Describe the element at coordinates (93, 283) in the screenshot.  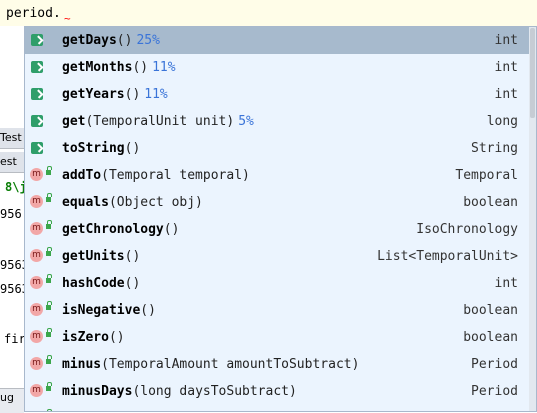
I see `method-name: hashCode` at that location.